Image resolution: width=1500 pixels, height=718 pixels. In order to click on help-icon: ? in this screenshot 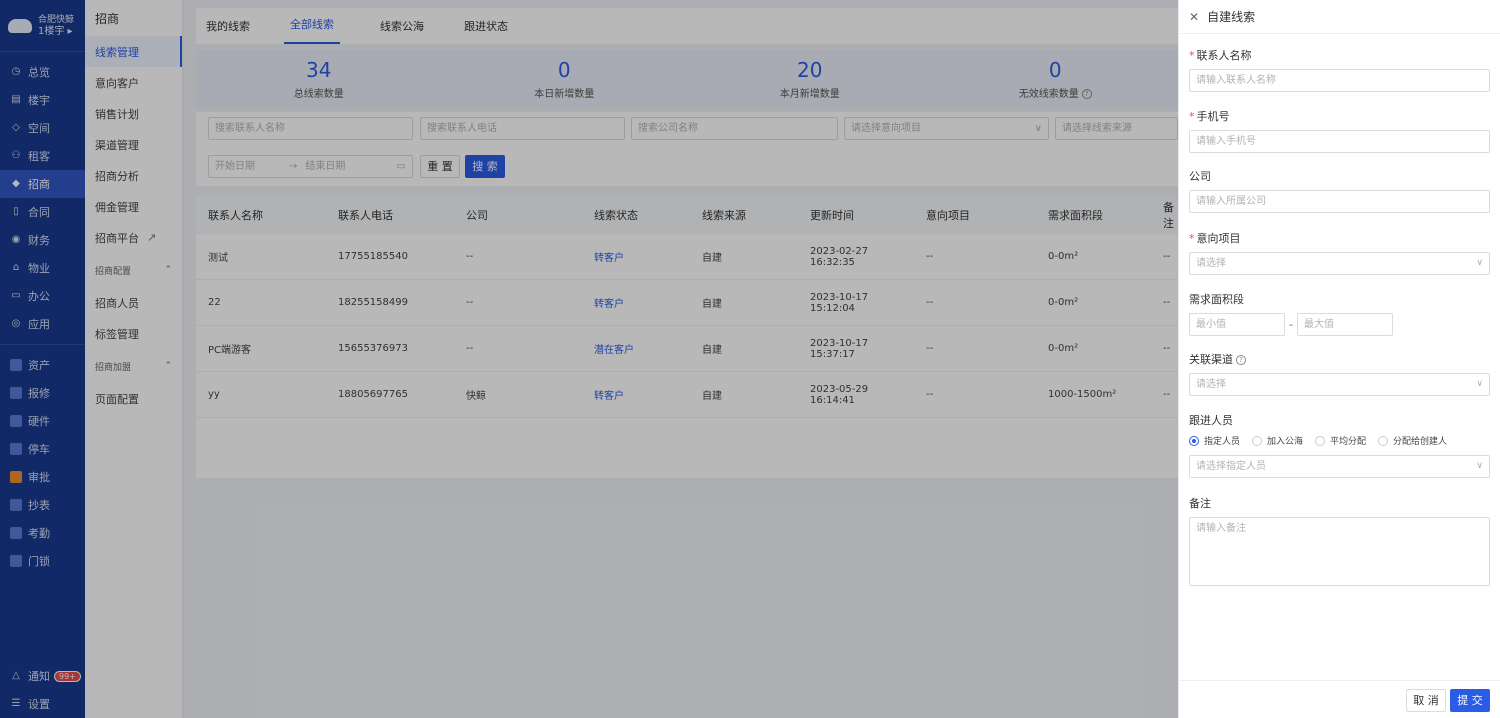, I will do `click(1241, 360)`.